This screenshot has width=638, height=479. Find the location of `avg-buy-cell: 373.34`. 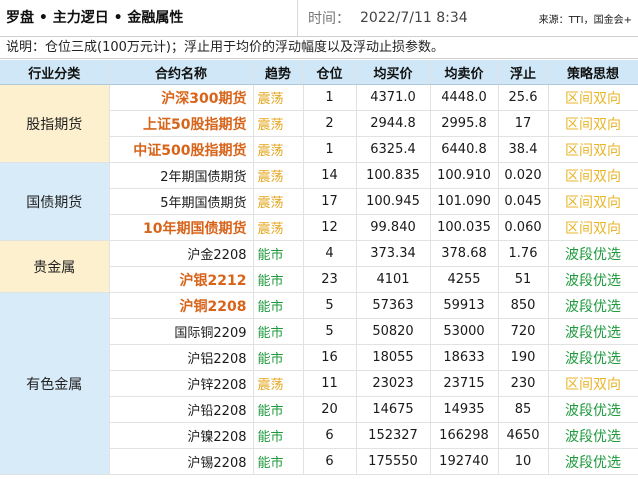

avg-buy-cell: 373.34 is located at coordinates (393, 253).